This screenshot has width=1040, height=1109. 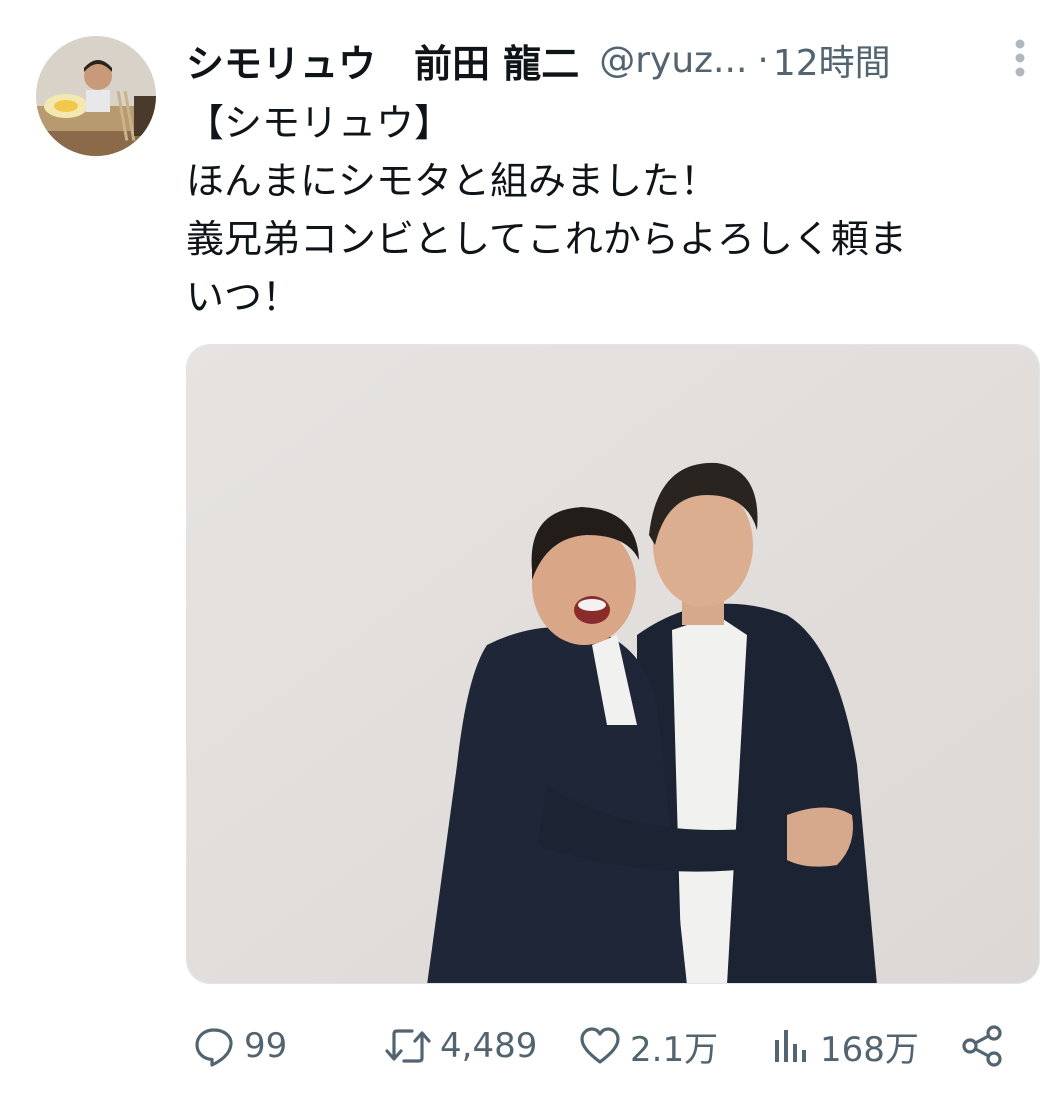 I want to click on avatar-image, so click(x=96, y=96).